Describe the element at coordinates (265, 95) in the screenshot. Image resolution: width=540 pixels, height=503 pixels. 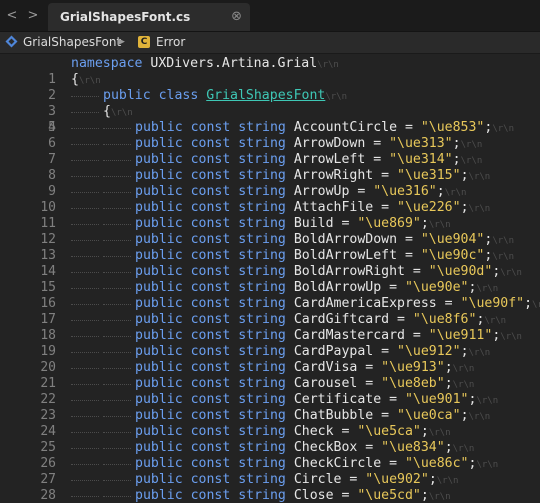
I see `class-name: GrialShapesFont` at that location.